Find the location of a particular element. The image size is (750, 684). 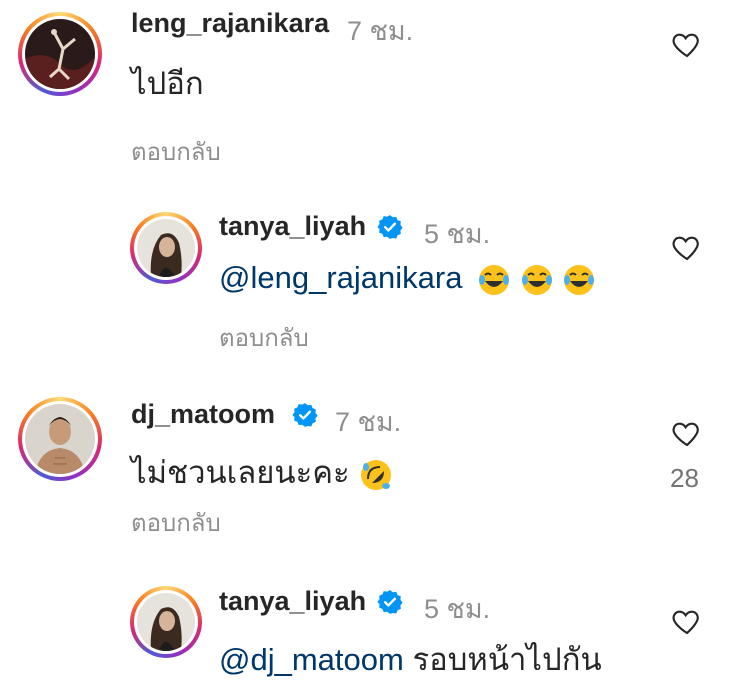

comment-text-body: รอบหน้าไปกัน is located at coordinates (502, 659).